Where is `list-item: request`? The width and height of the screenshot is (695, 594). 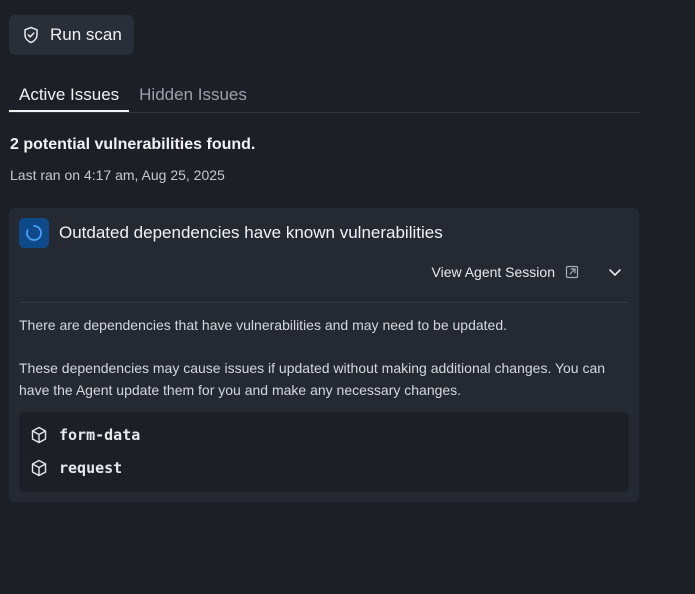 list-item: request is located at coordinates (76, 468).